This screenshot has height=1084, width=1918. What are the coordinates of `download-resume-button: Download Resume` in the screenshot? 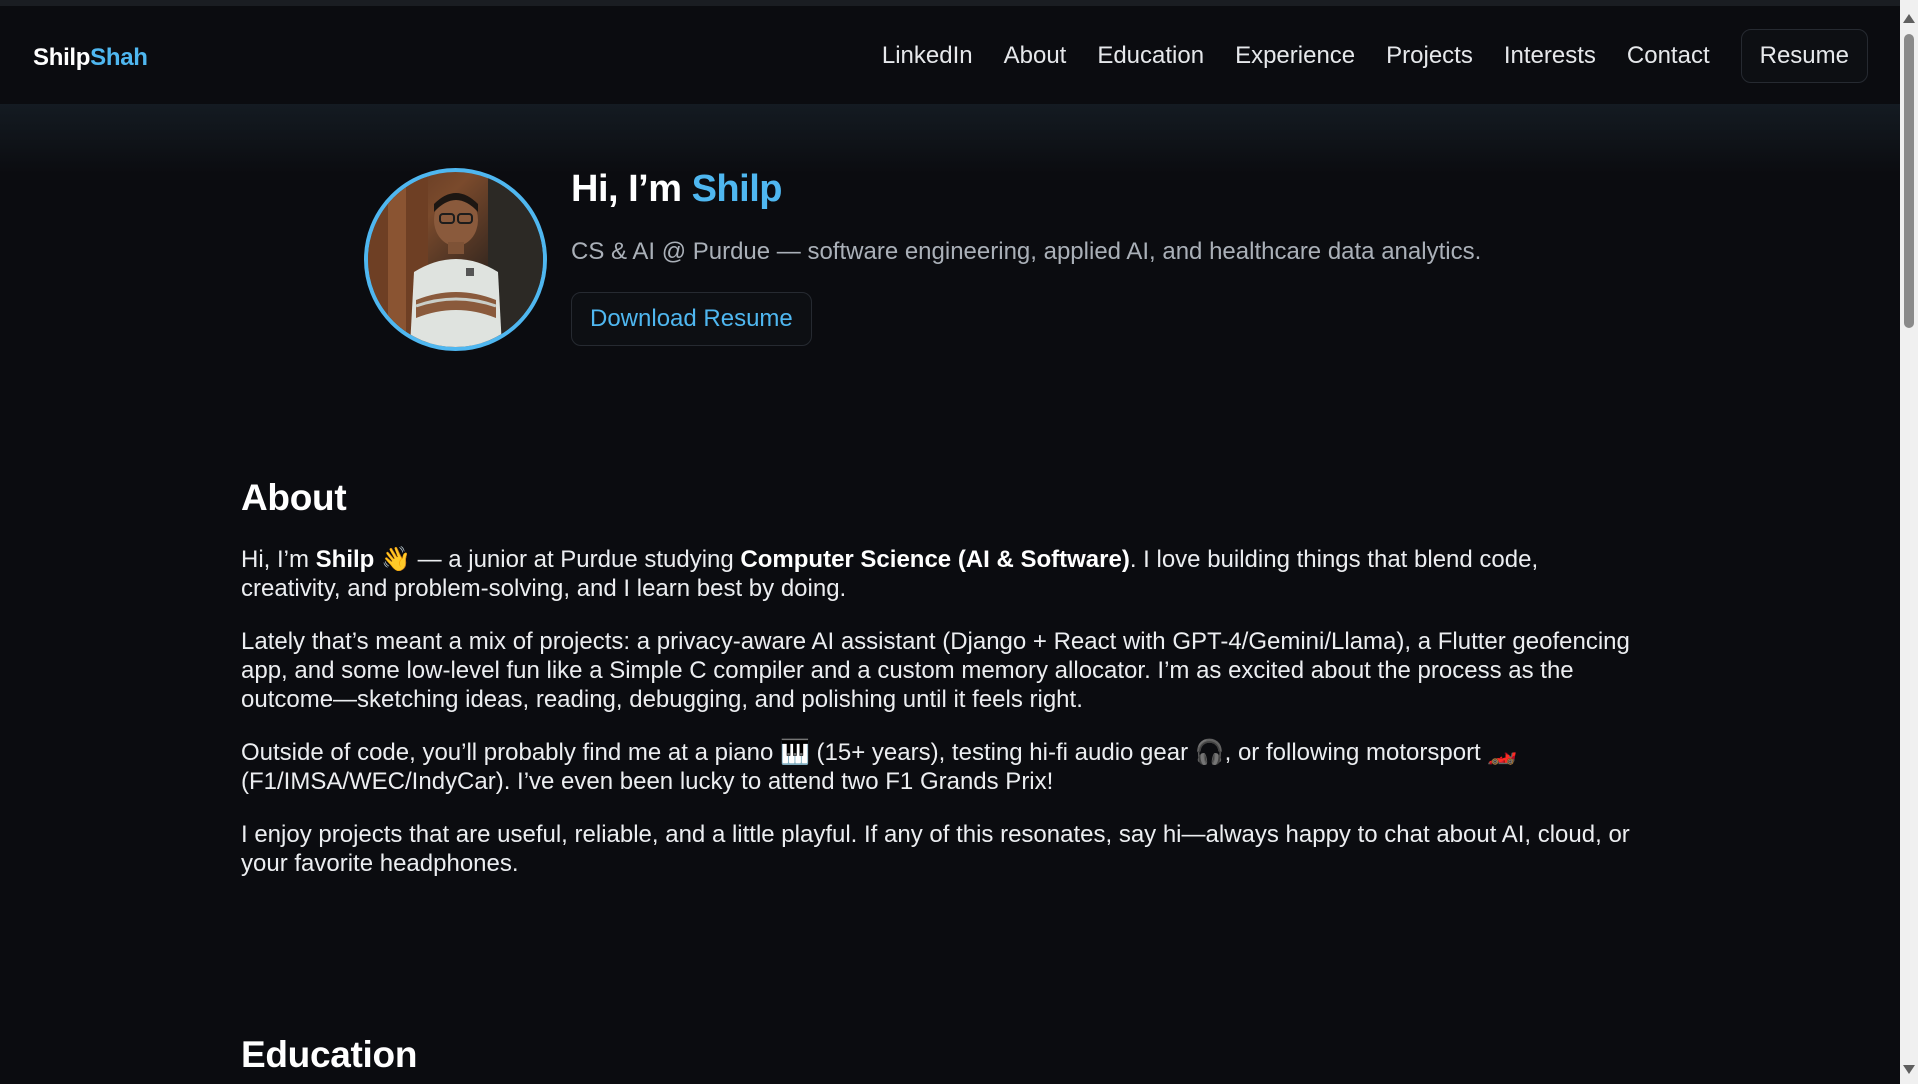 It's located at (691, 319).